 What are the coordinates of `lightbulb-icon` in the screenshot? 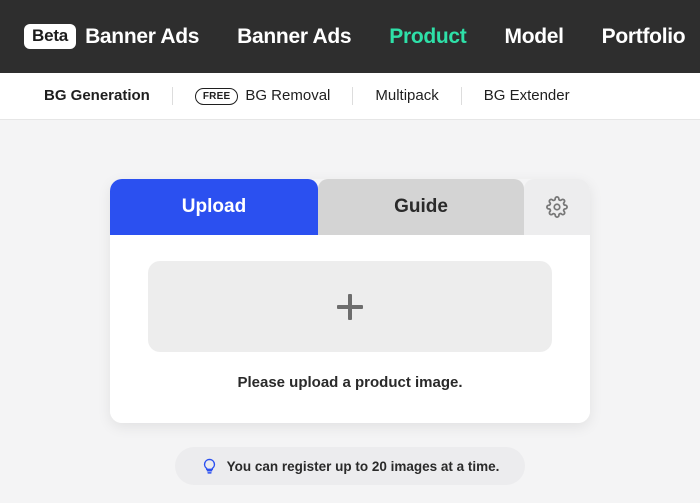 It's located at (209, 466).